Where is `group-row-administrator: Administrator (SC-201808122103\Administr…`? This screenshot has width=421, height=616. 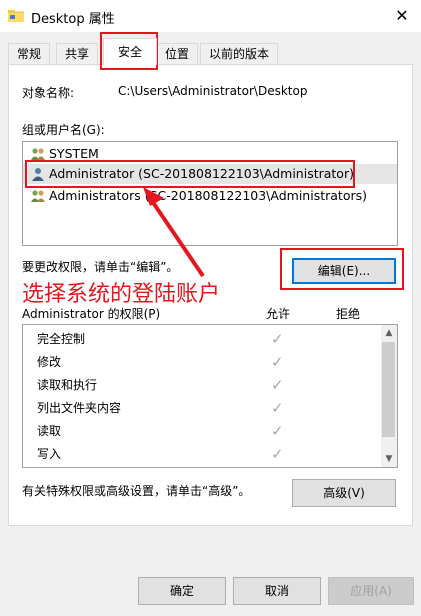 group-row-administrator: Administrator (SC-201808122103\Administr… is located at coordinates (210, 174).